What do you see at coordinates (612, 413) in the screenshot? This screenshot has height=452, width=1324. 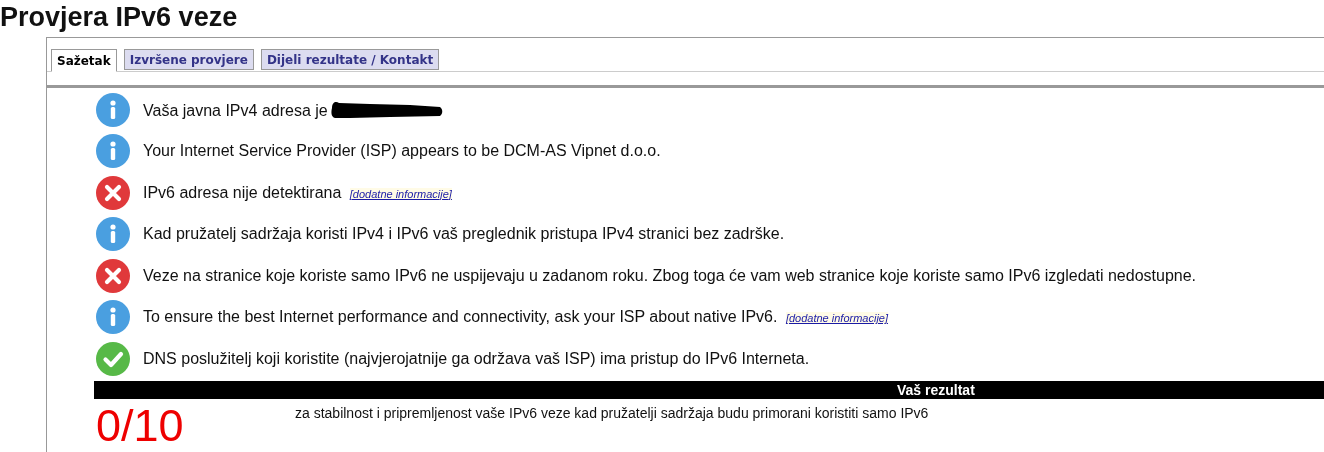 I see `score-description: za stabilnost i pripremljenost vaše IPv6 veze kad pružatelji sadržaja budu primorani koristiti samo IPv6` at bounding box center [612, 413].